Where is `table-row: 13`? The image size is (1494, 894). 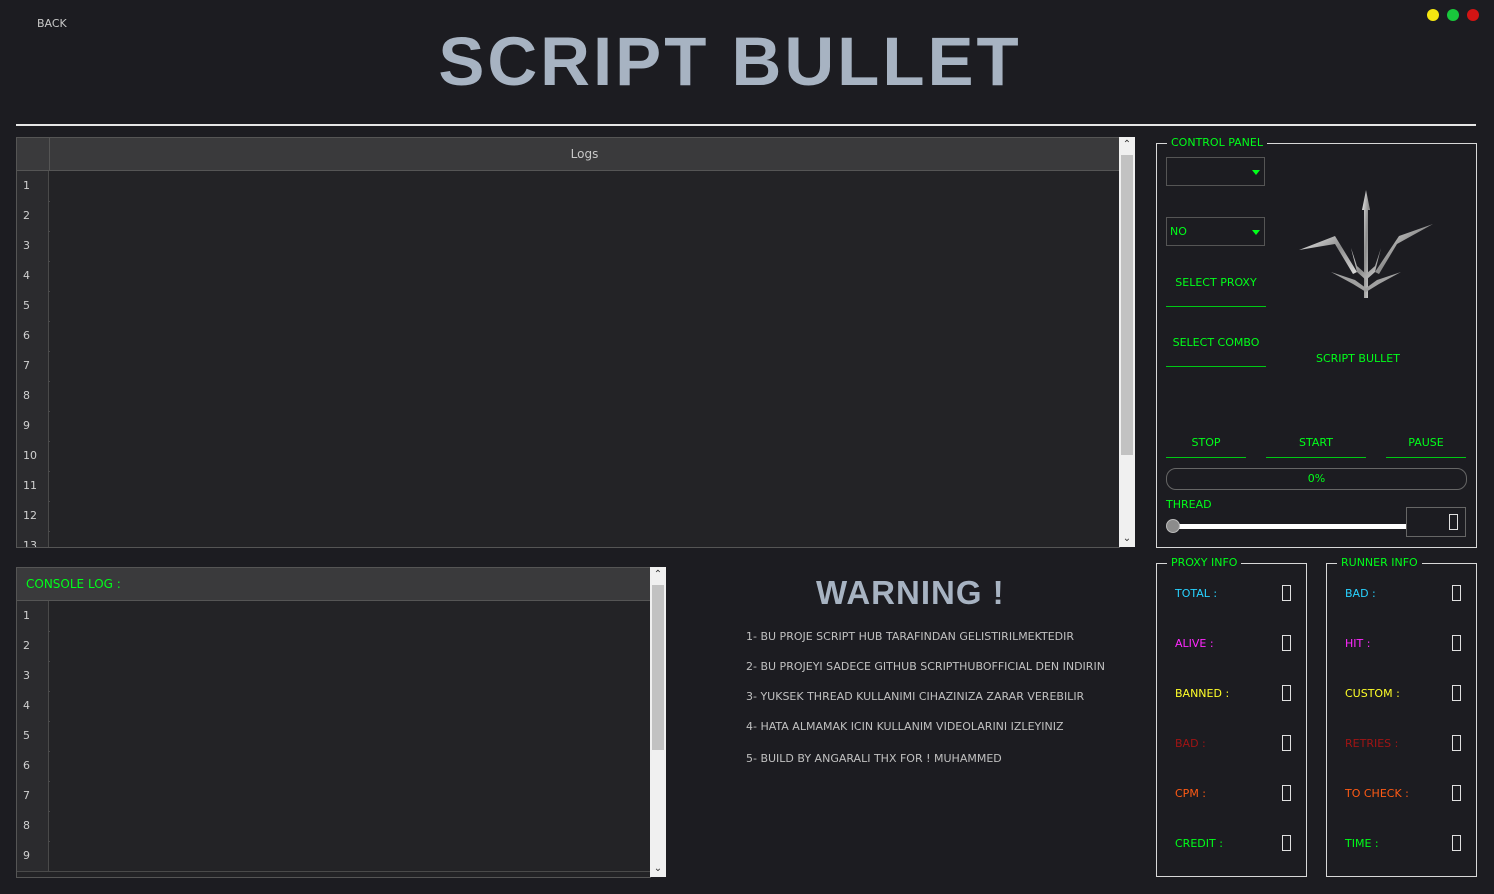 table-row: 13 is located at coordinates (568, 539).